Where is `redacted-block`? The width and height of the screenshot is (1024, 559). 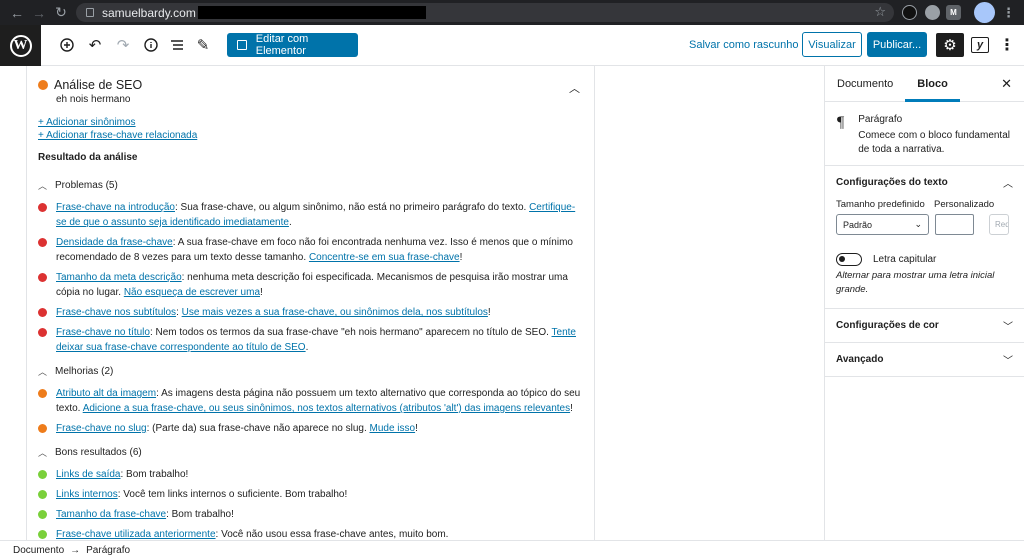 redacted-block is located at coordinates (311, 12).